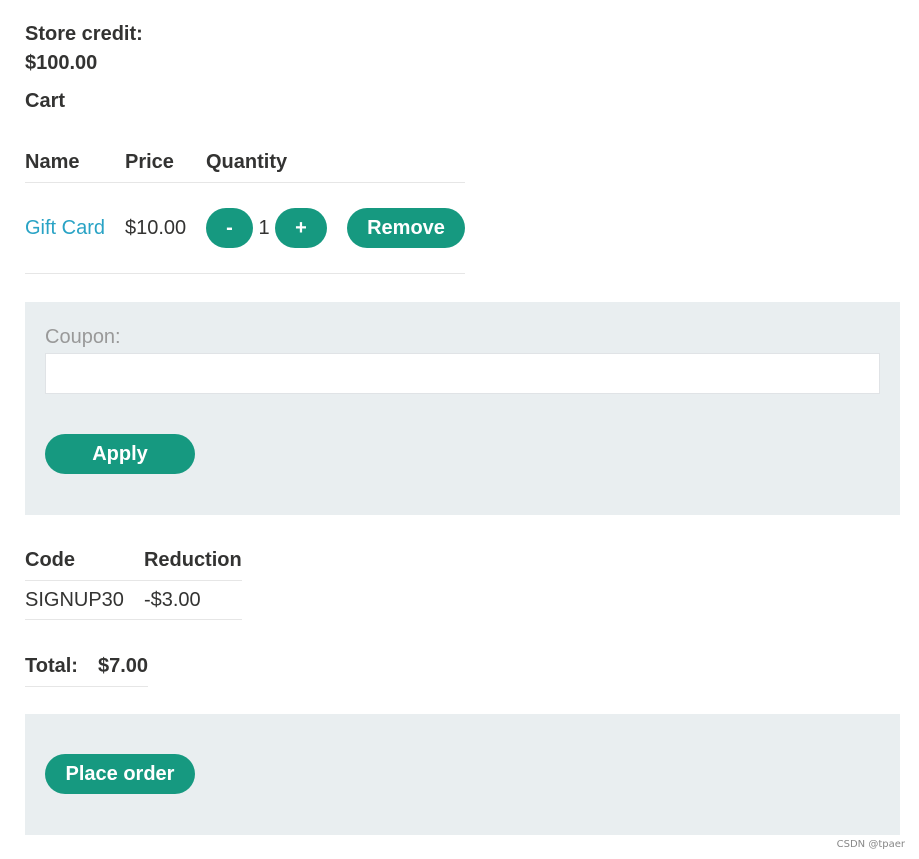 The width and height of the screenshot is (919, 859). I want to click on quantity-cell: -1 + Remove, so click(335, 228).